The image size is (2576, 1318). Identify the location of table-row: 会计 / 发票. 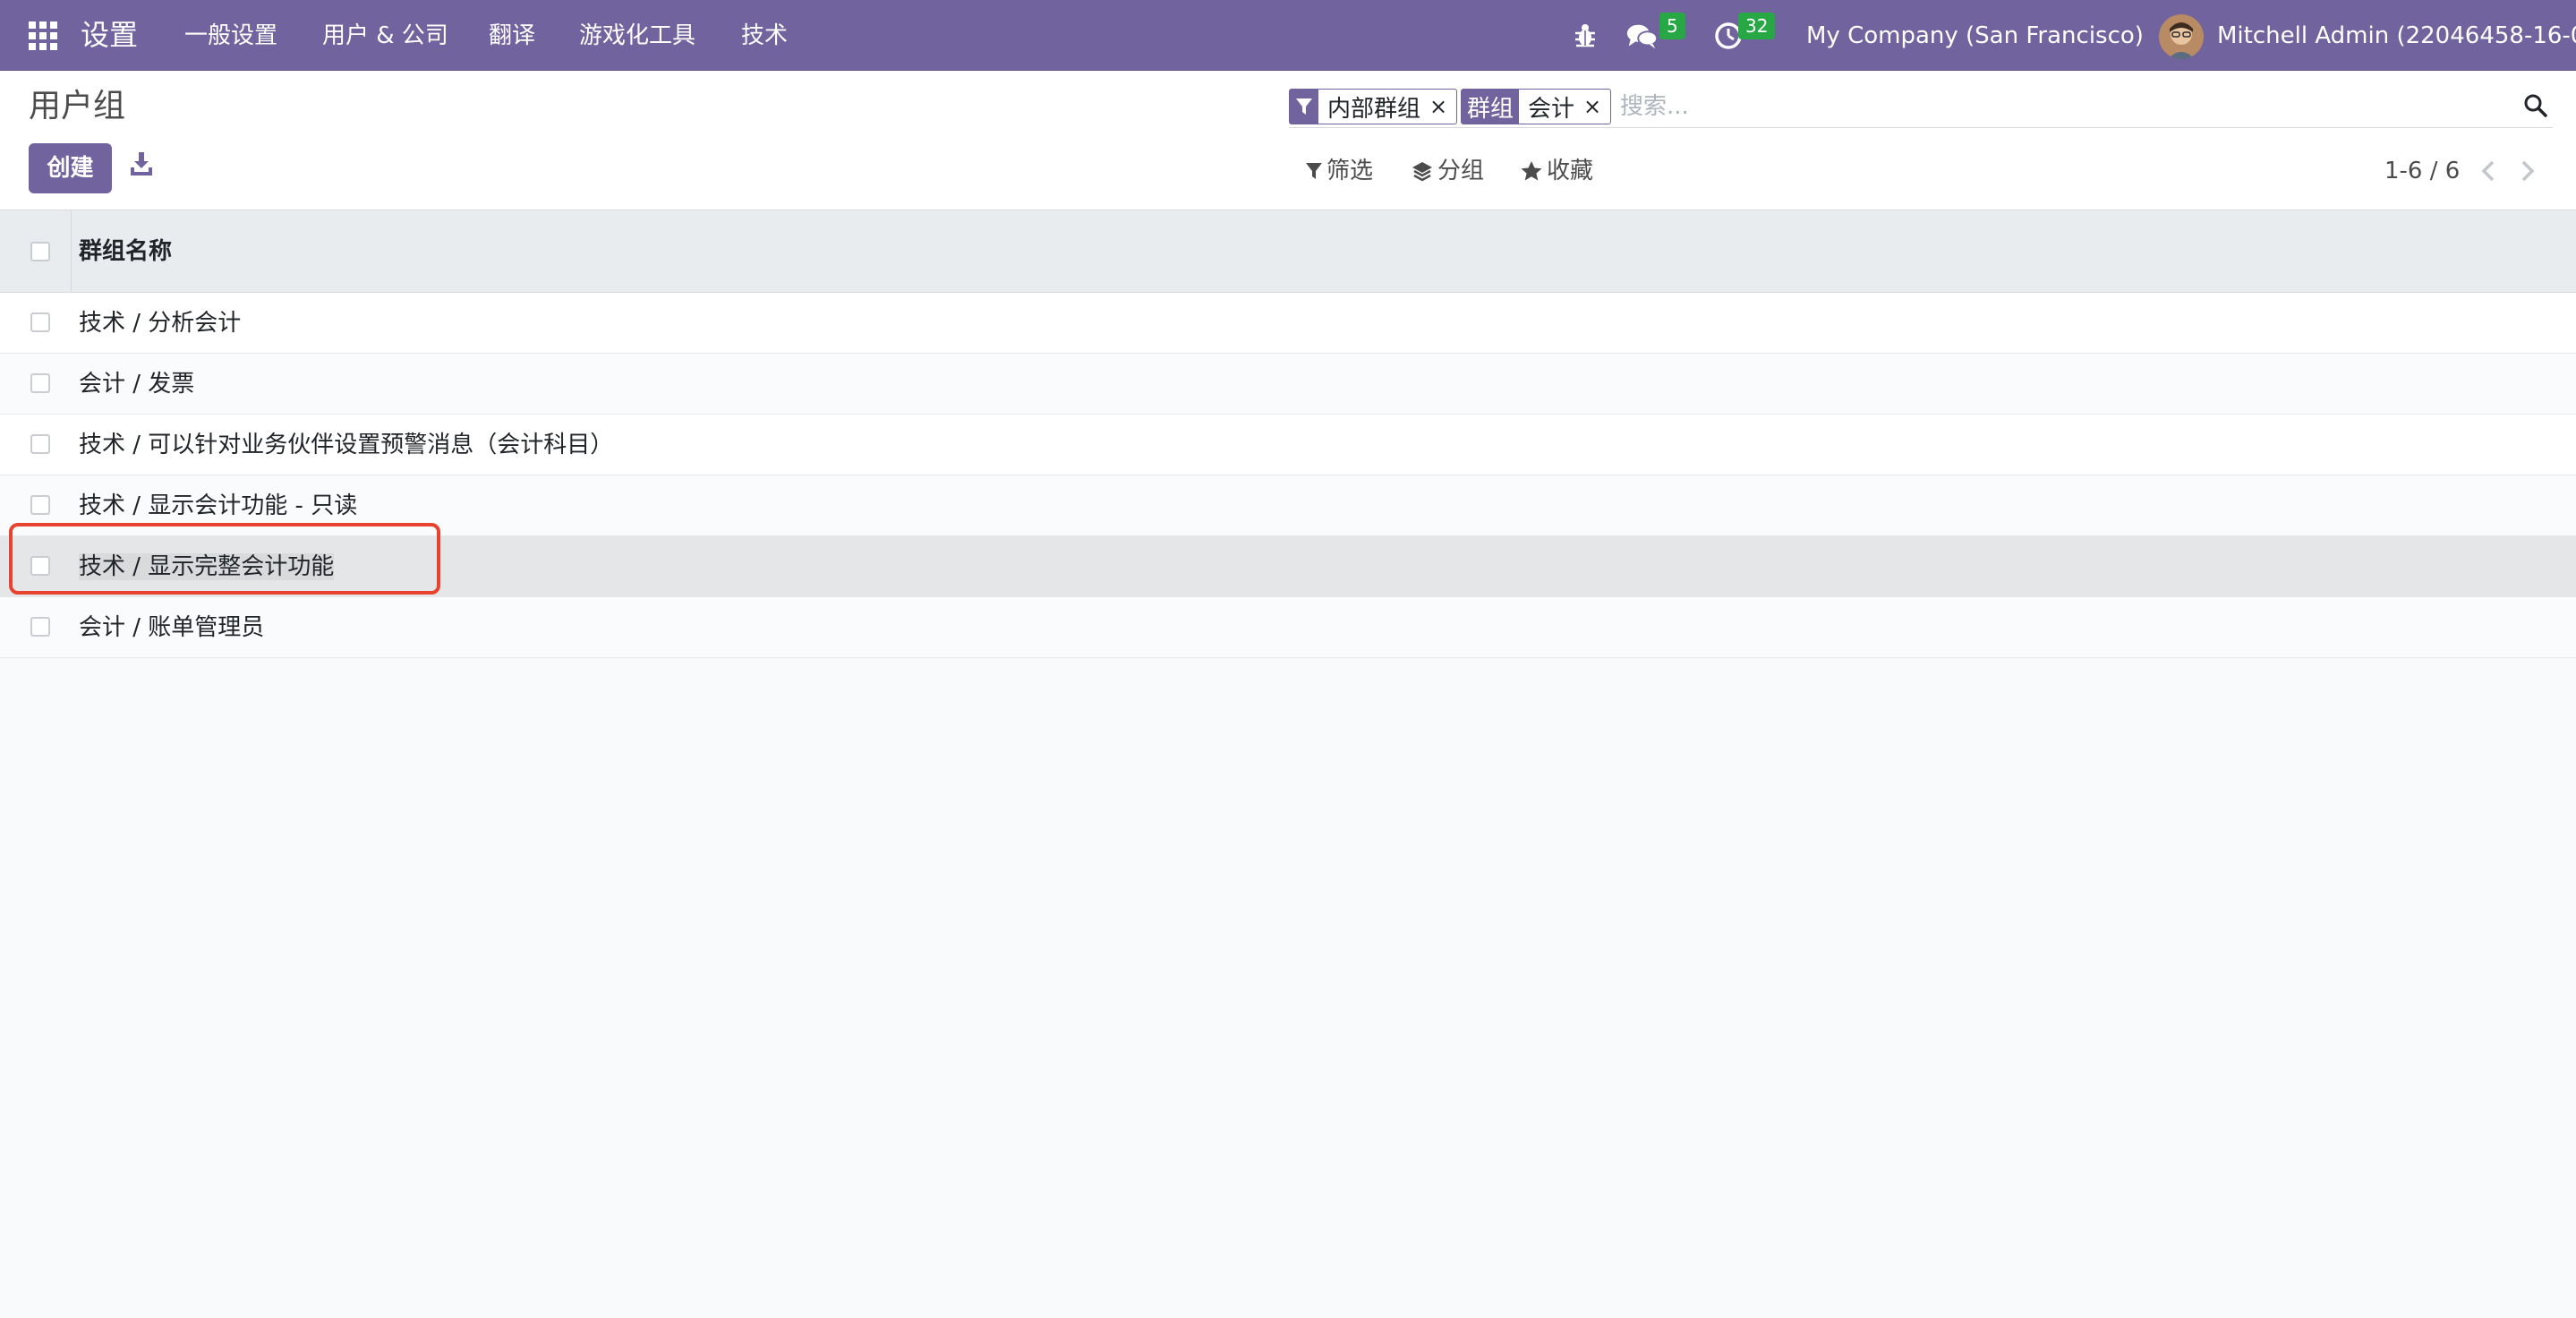
(1288, 384).